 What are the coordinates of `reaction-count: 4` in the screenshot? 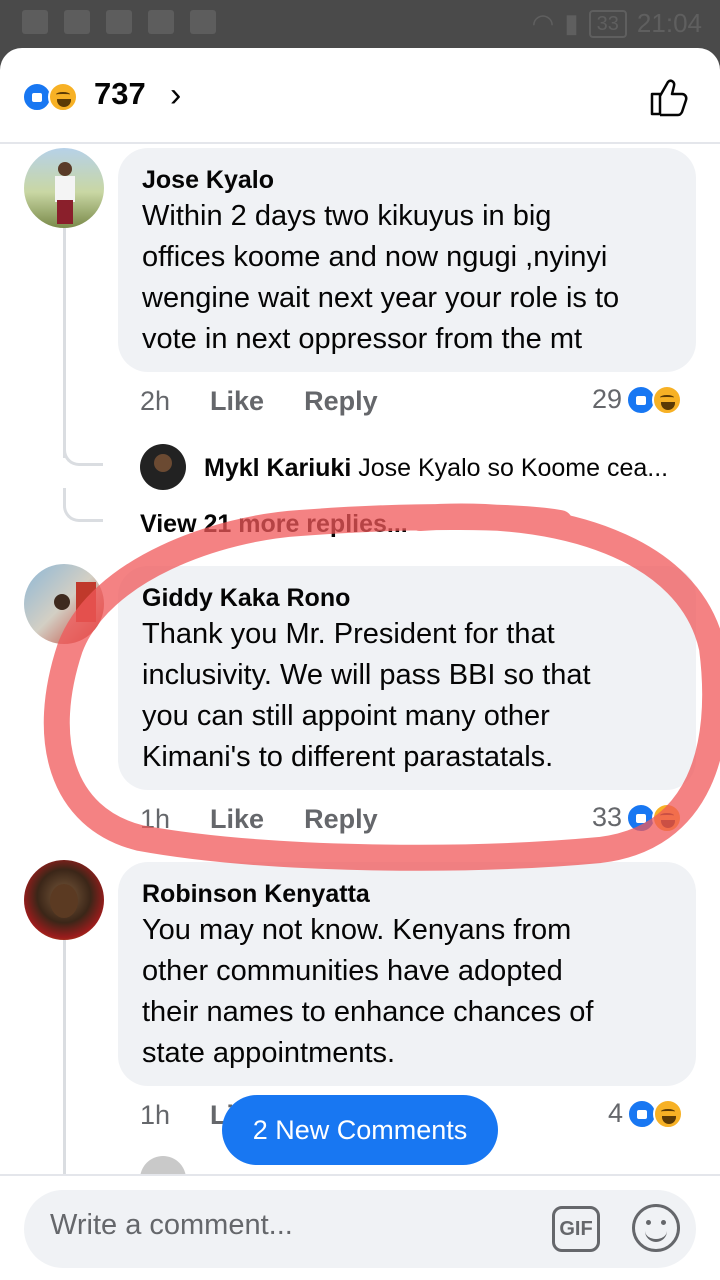 It's located at (616, 1113).